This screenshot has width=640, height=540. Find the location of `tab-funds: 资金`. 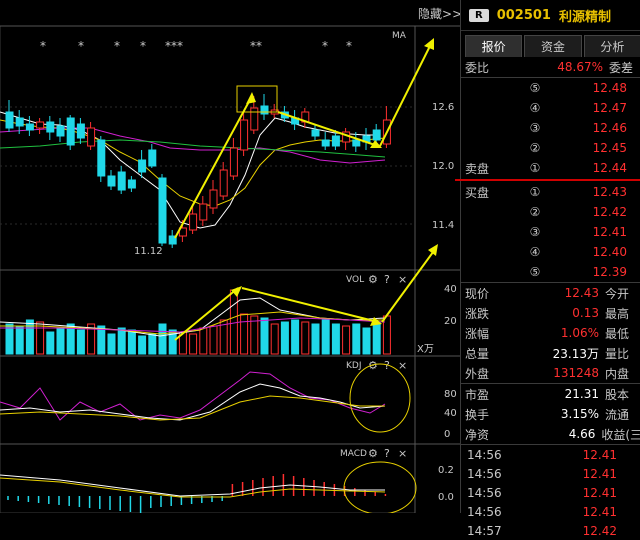

tab-funds: 资金 is located at coordinates (553, 46).